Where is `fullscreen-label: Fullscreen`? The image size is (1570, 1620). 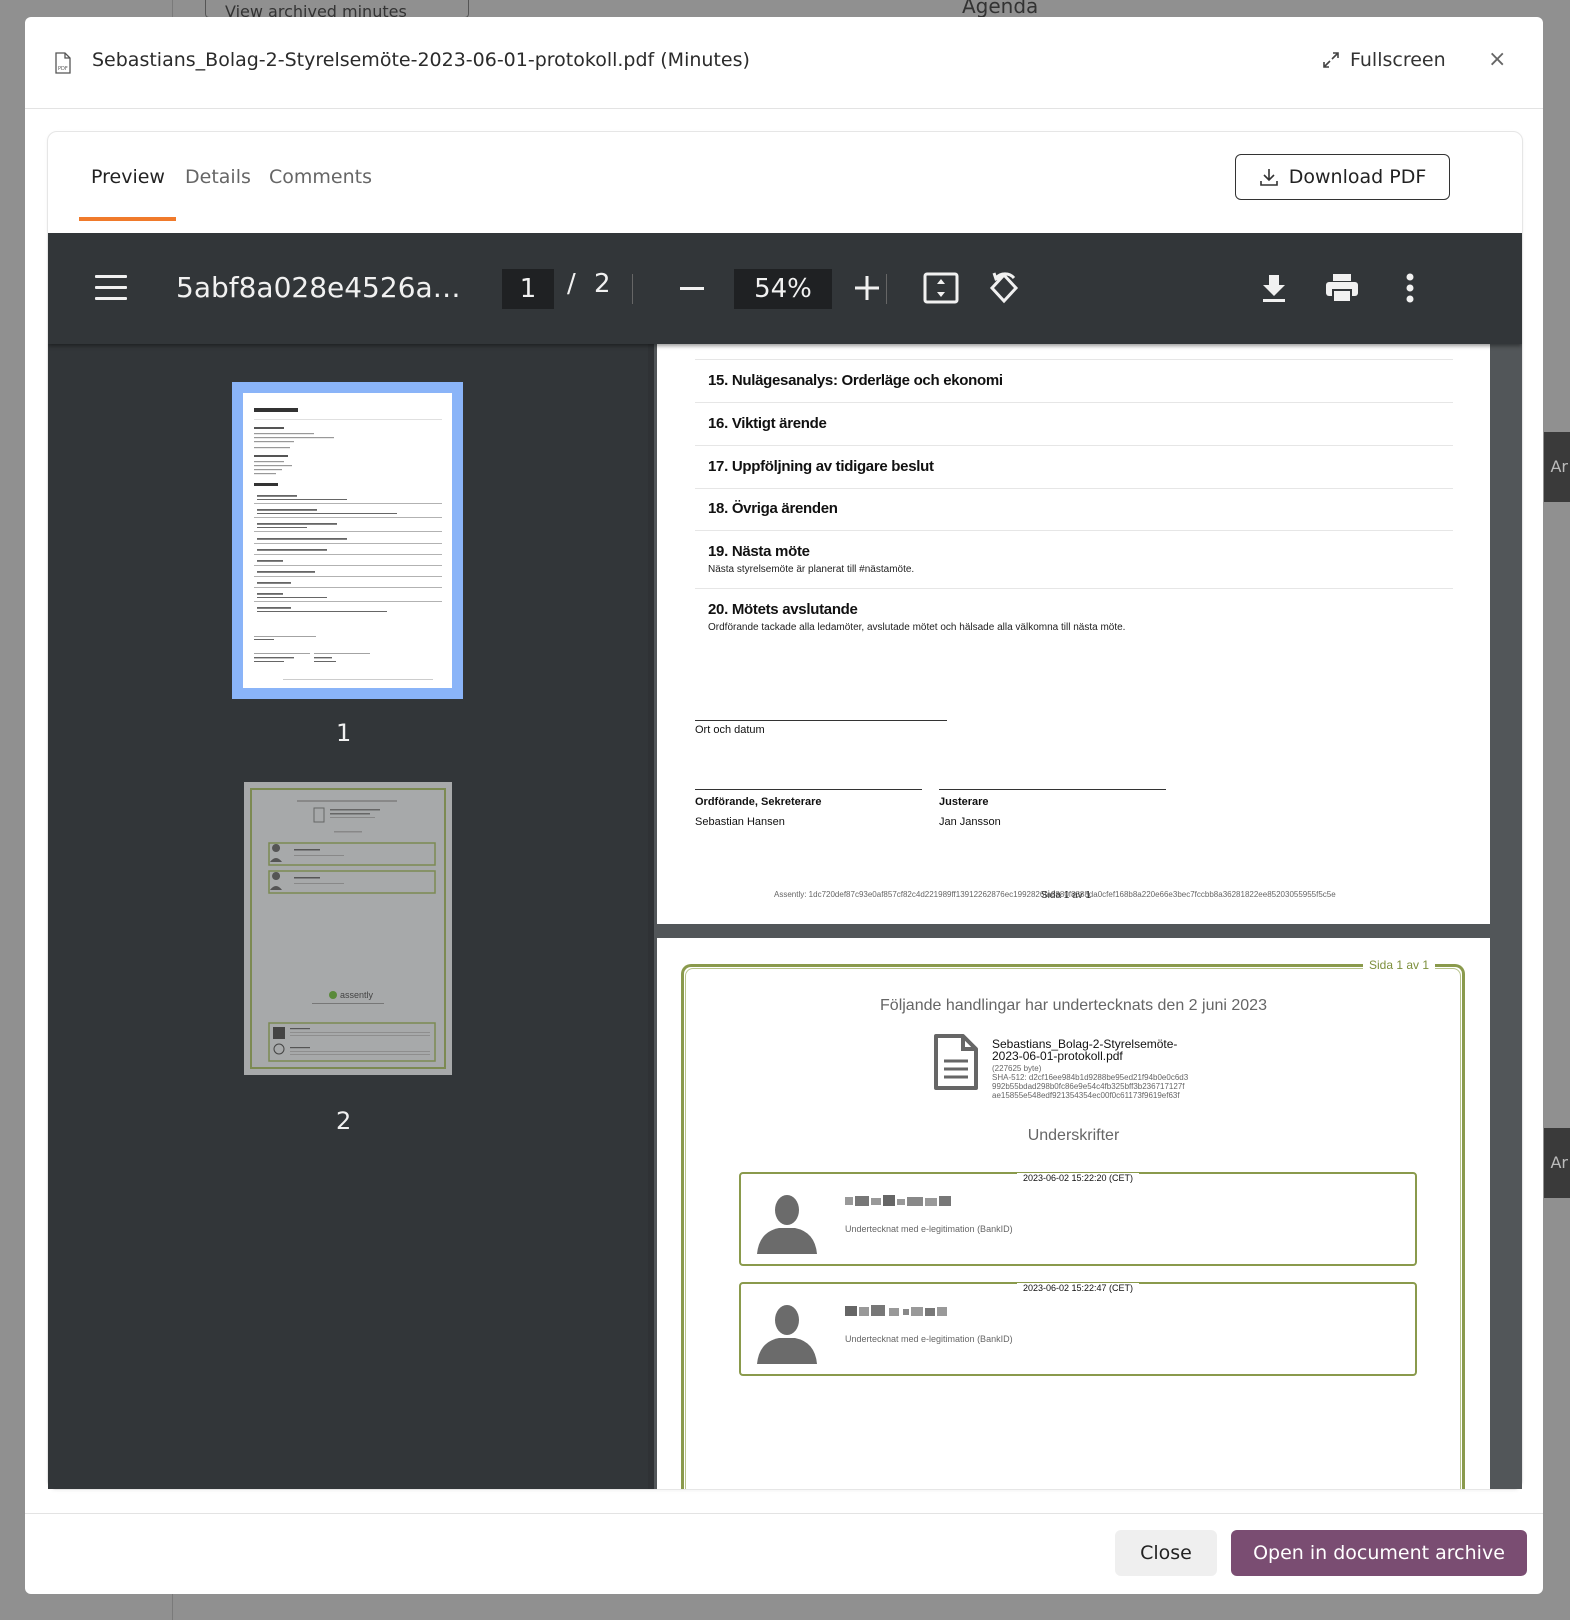 fullscreen-label: Fullscreen is located at coordinates (1398, 60).